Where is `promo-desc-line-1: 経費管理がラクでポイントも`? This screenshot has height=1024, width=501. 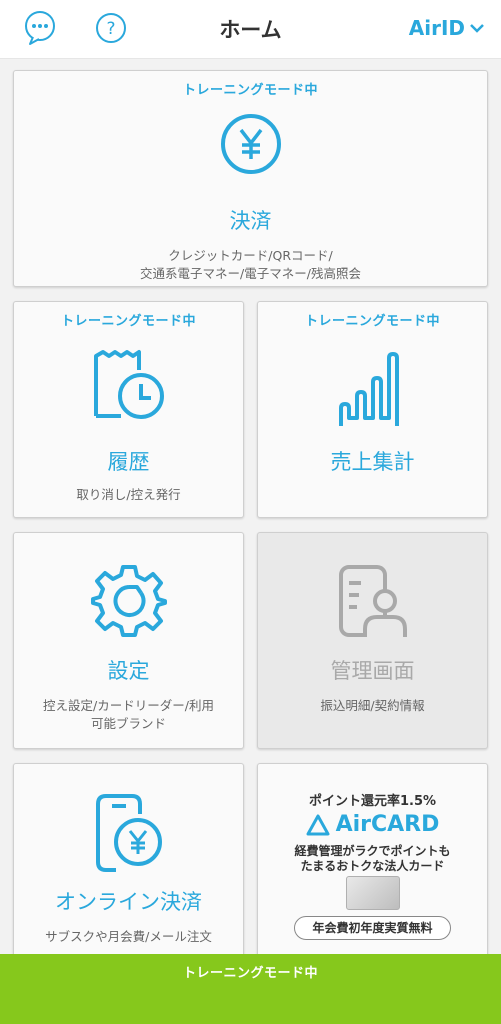 promo-desc-line-1: 経費管理がラクでポイントも is located at coordinates (372, 851).